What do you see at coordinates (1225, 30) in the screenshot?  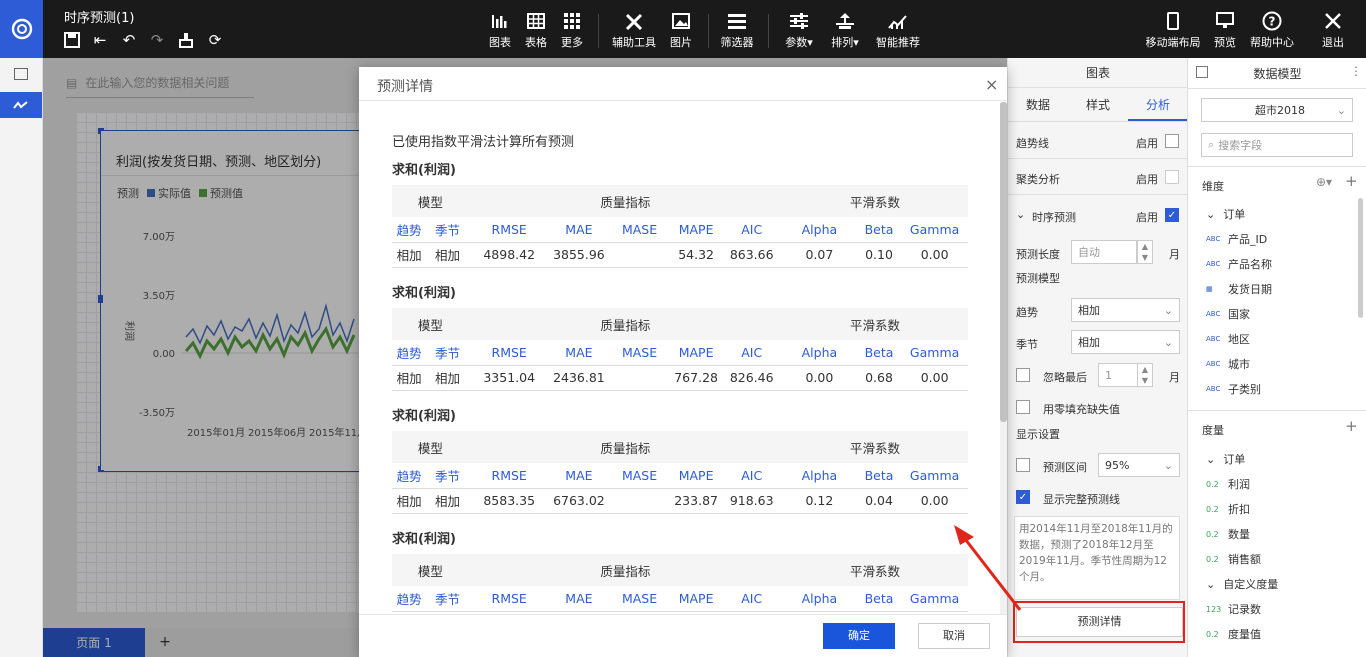 I see `preview-button: 预览` at bounding box center [1225, 30].